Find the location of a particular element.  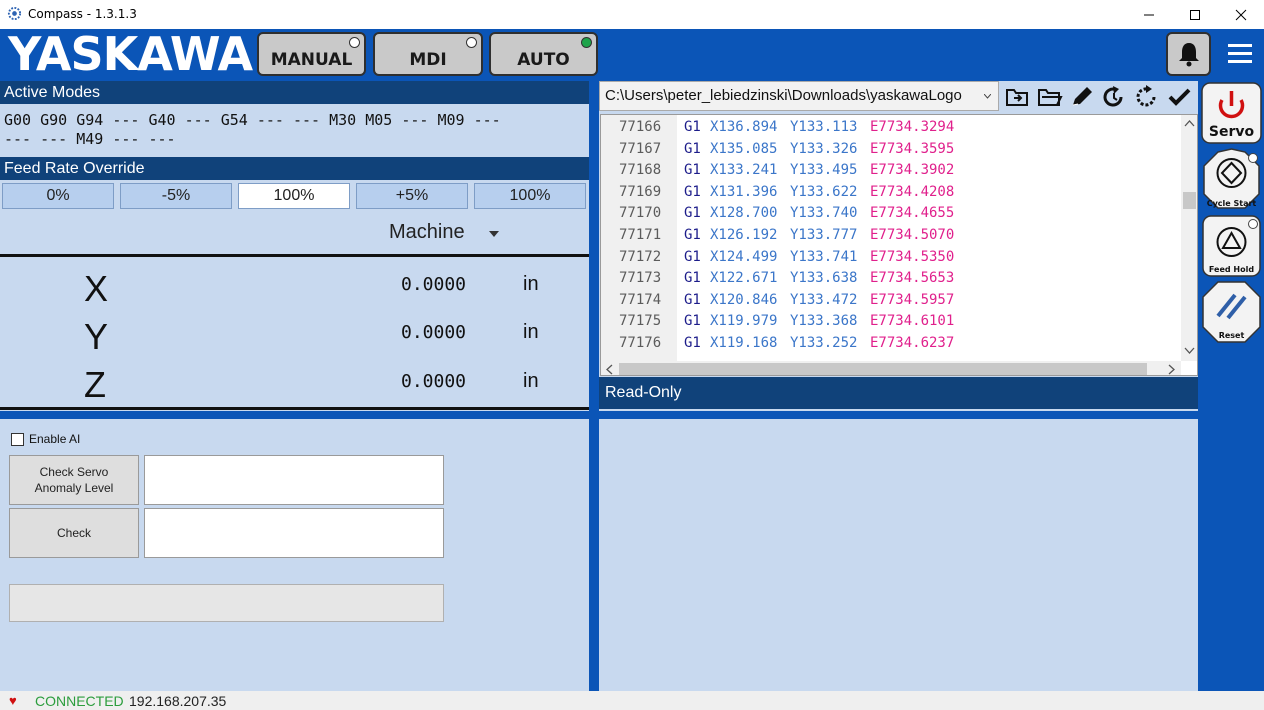

feed-hold-label: Feed Hold is located at coordinates (1231, 269).